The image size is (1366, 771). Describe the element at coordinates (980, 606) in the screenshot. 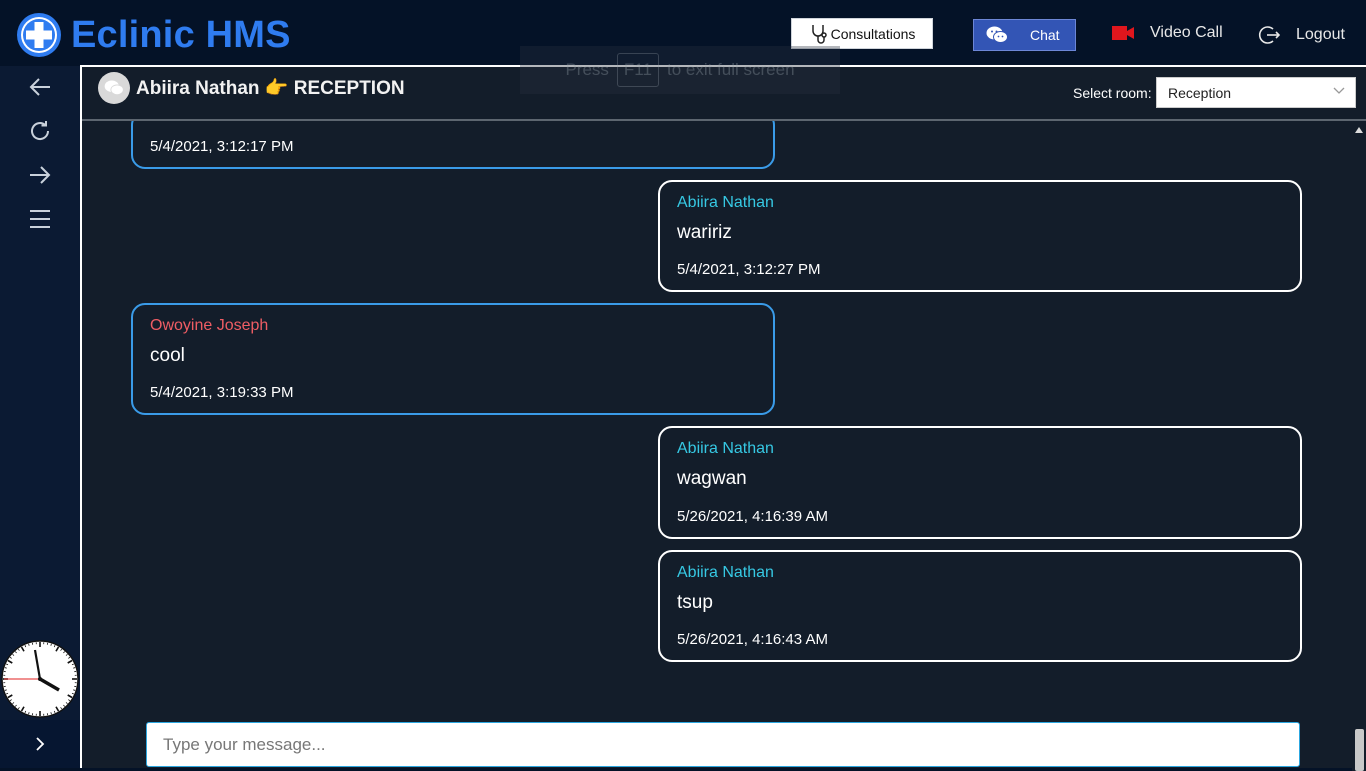

I see `message-bubble: Abiira Nathan tsup 5/26/2021, 4:16:43 AM` at that location.